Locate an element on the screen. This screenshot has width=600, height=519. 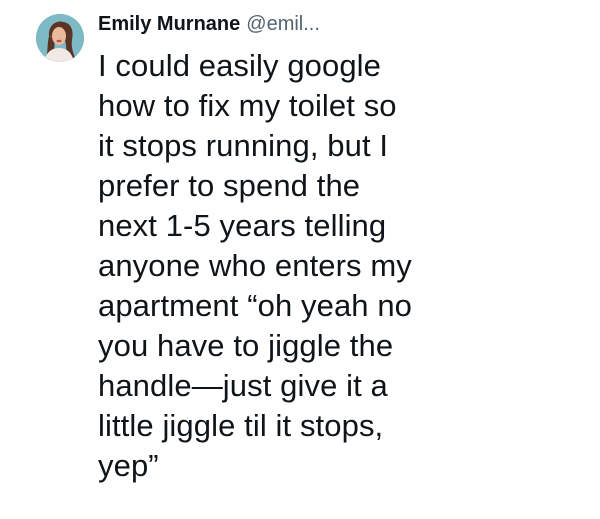
tweet-text-line: little jiggle til it stops, is located at coordinates (241, 425).